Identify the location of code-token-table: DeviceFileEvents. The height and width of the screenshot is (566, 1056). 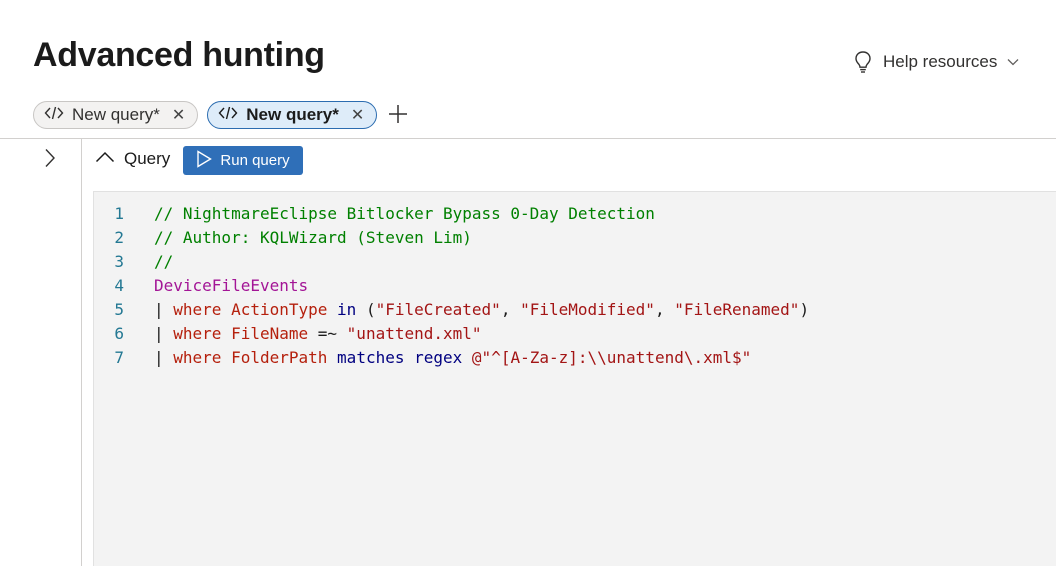
(231, 285).